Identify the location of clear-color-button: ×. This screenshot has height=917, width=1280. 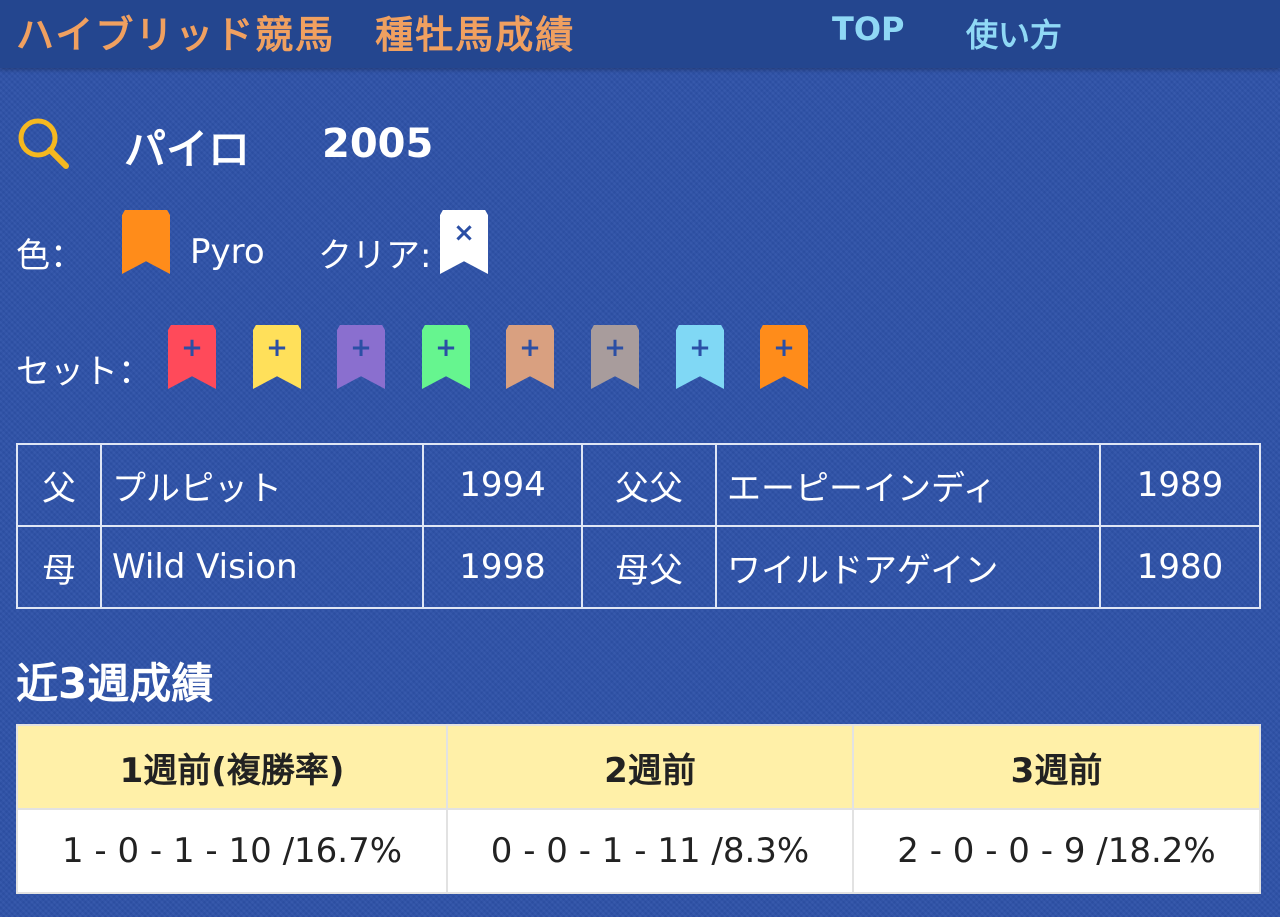
(464, 242).